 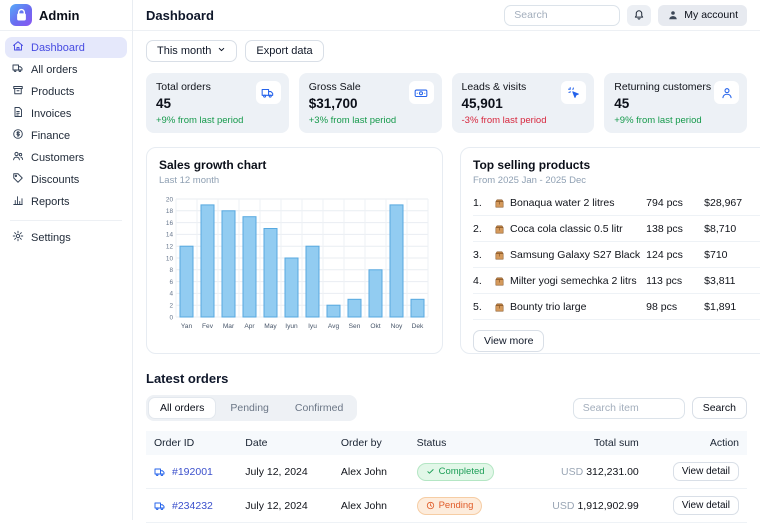 What do you see at coordinates (208, 326) in the screenshot?
I see `svg-text: Fev` at bounding box center [208, 326].